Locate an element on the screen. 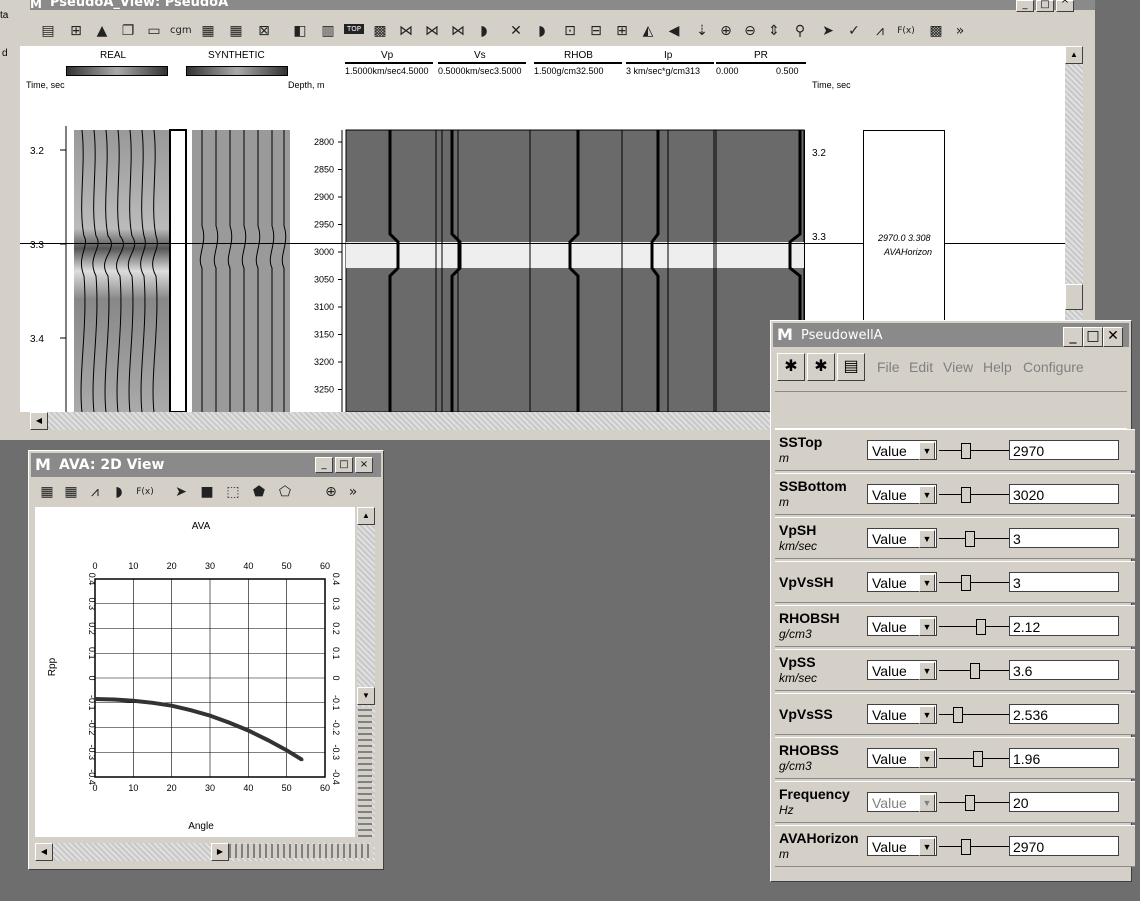 The image size is (1140, 901). bucket-icon: ◭ is located at coordinates (648, 31).